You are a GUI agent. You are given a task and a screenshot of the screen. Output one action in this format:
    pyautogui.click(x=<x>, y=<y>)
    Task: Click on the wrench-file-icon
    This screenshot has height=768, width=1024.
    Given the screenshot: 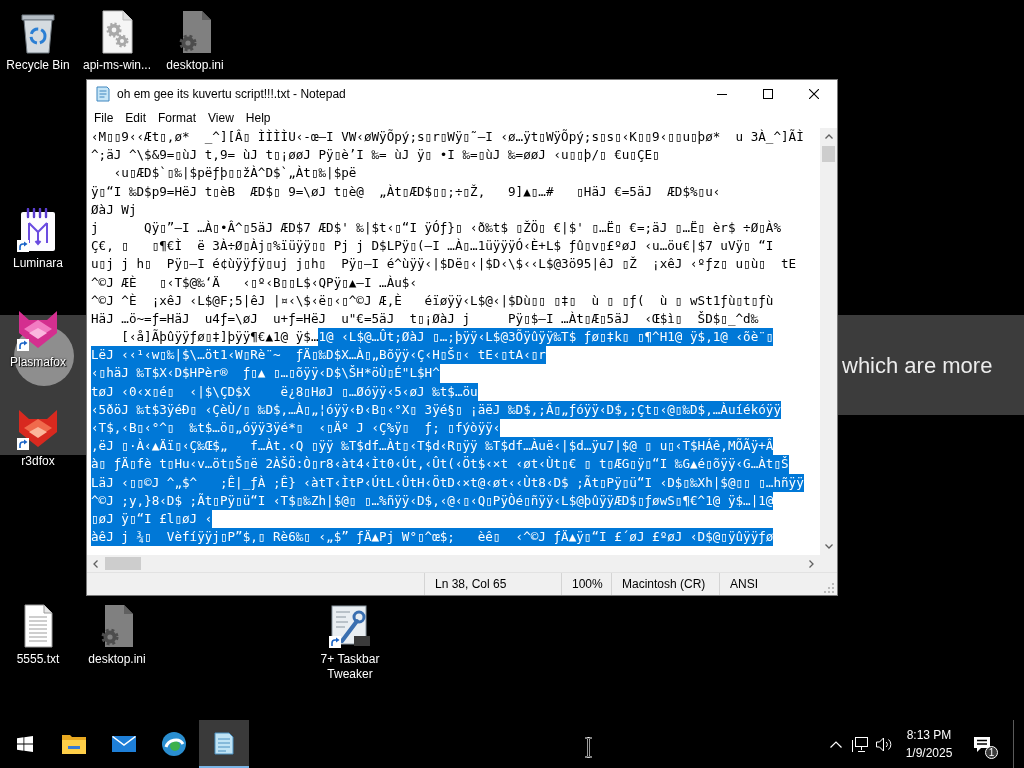 What is the action you would take?
    pyautogui.click(x=350, y=626)
    